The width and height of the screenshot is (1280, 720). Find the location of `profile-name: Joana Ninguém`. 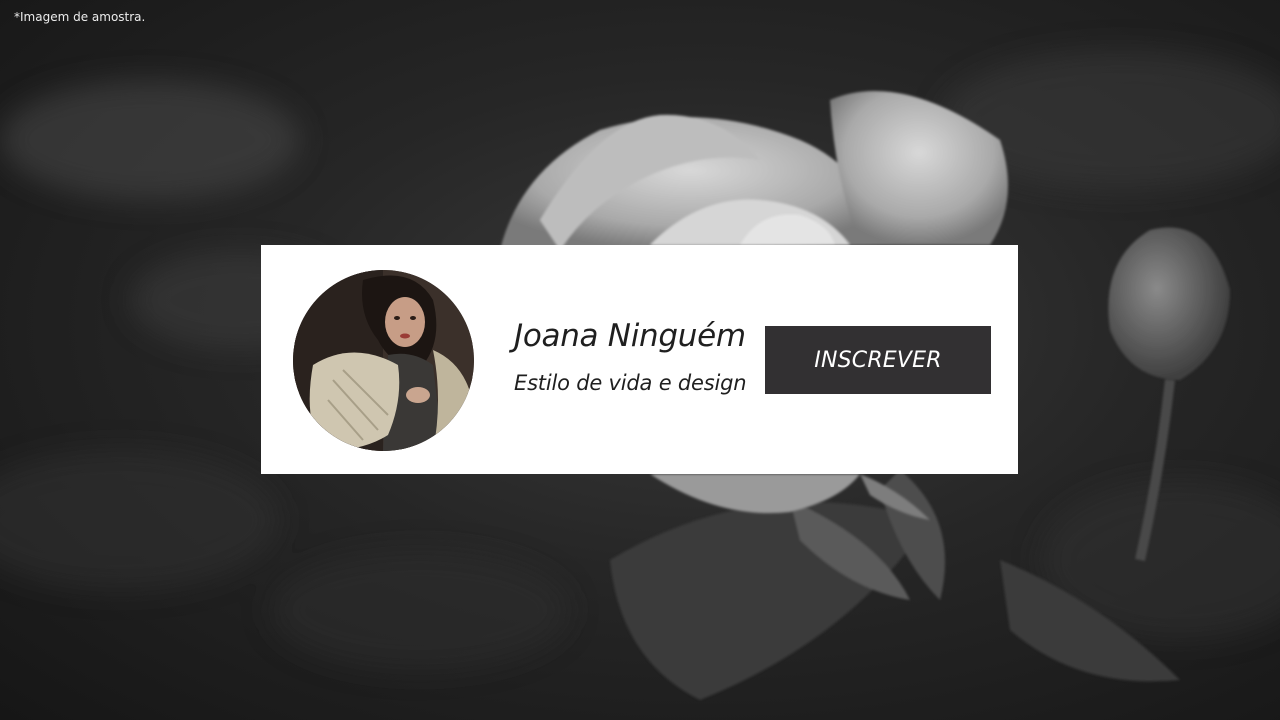

profile-name: Joana Ninguém is located at coordinates (630, 336).